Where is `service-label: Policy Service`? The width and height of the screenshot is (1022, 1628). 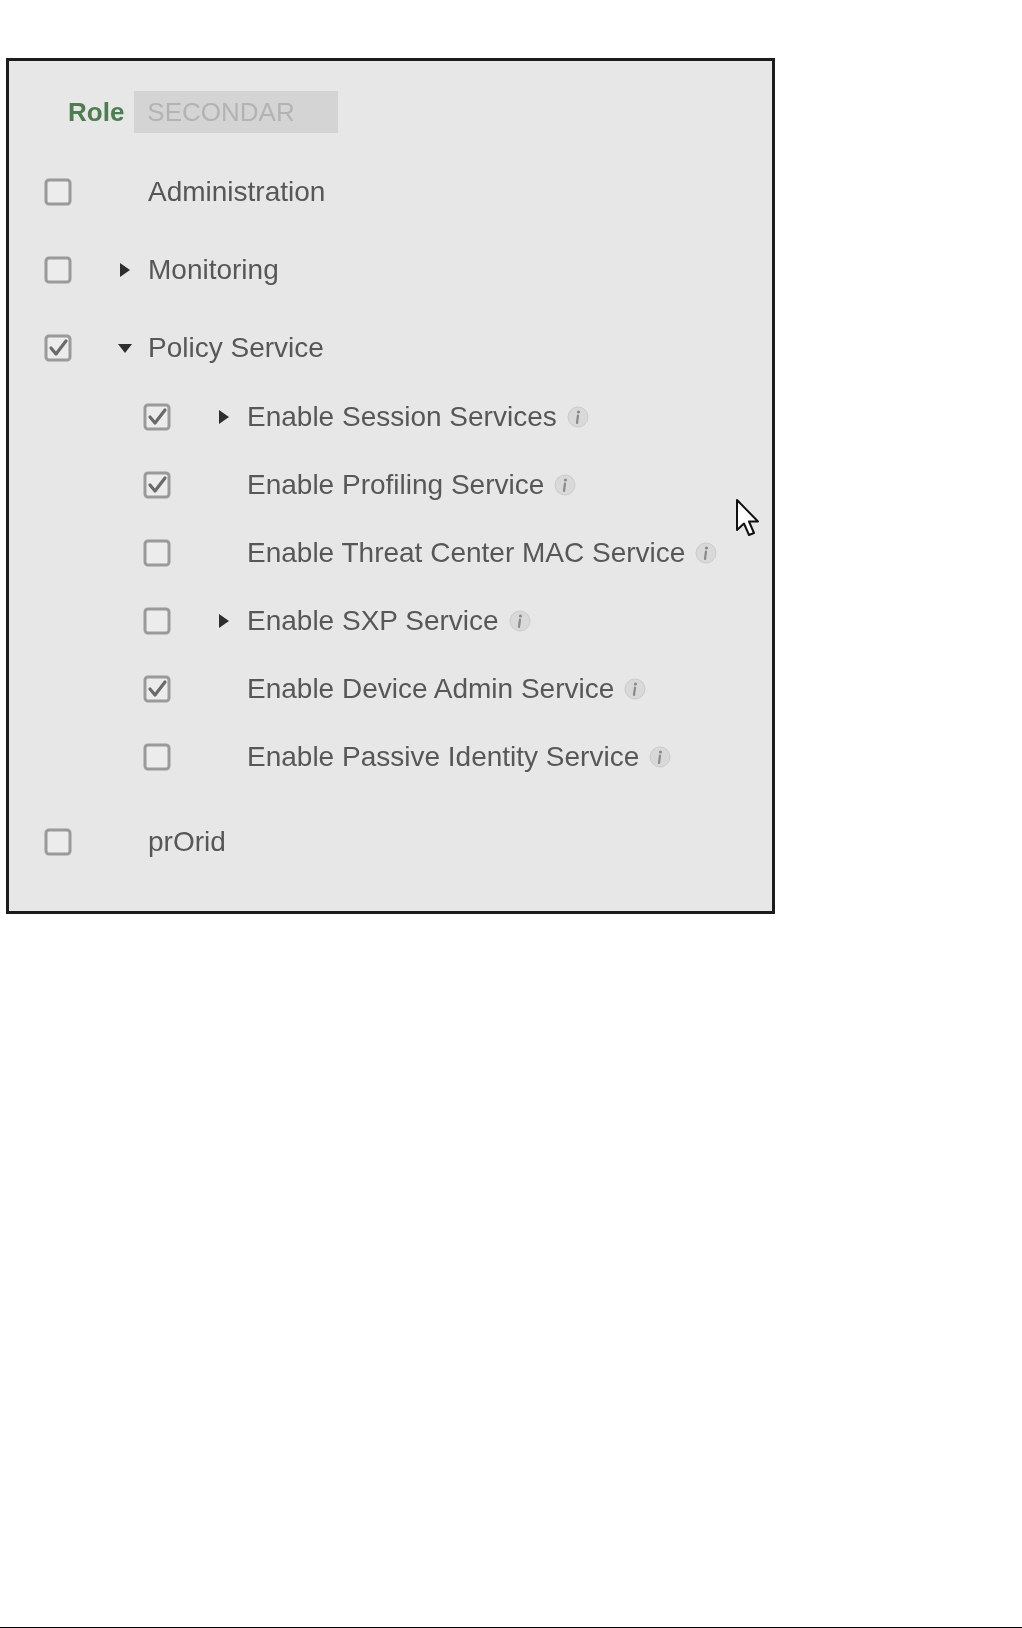 service-label: Policy Service is located at coordinates (236, 348).